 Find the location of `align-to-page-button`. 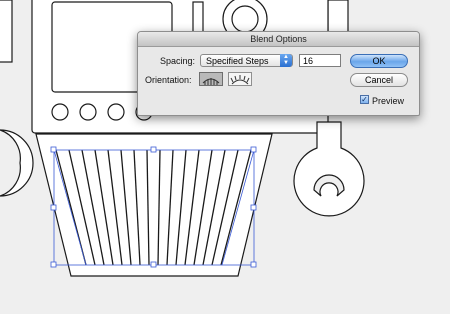

align-to-page-button is located at coordinates (211, 79).